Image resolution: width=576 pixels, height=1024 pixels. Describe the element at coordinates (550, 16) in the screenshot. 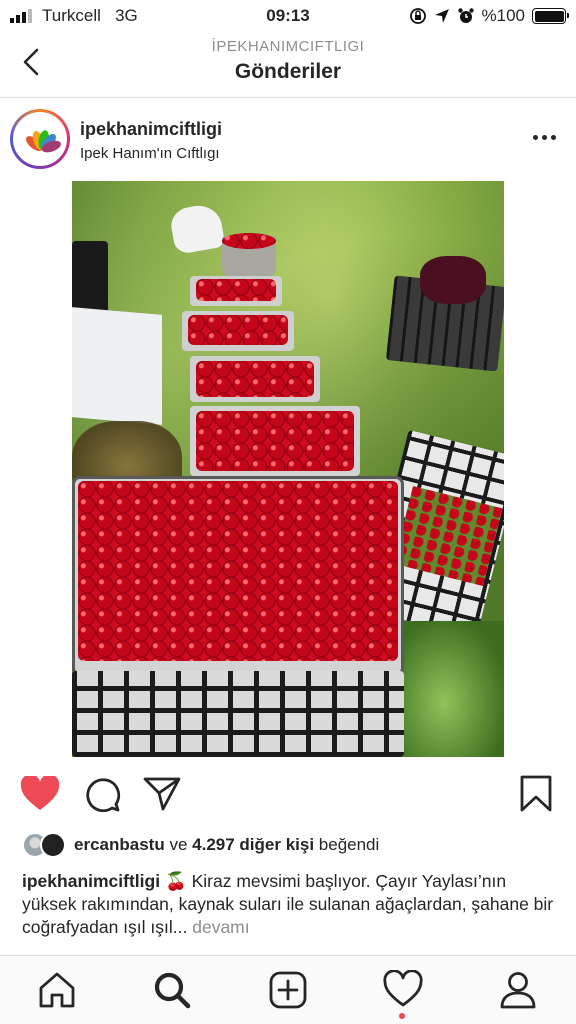

I see `battery-icon` at that location.